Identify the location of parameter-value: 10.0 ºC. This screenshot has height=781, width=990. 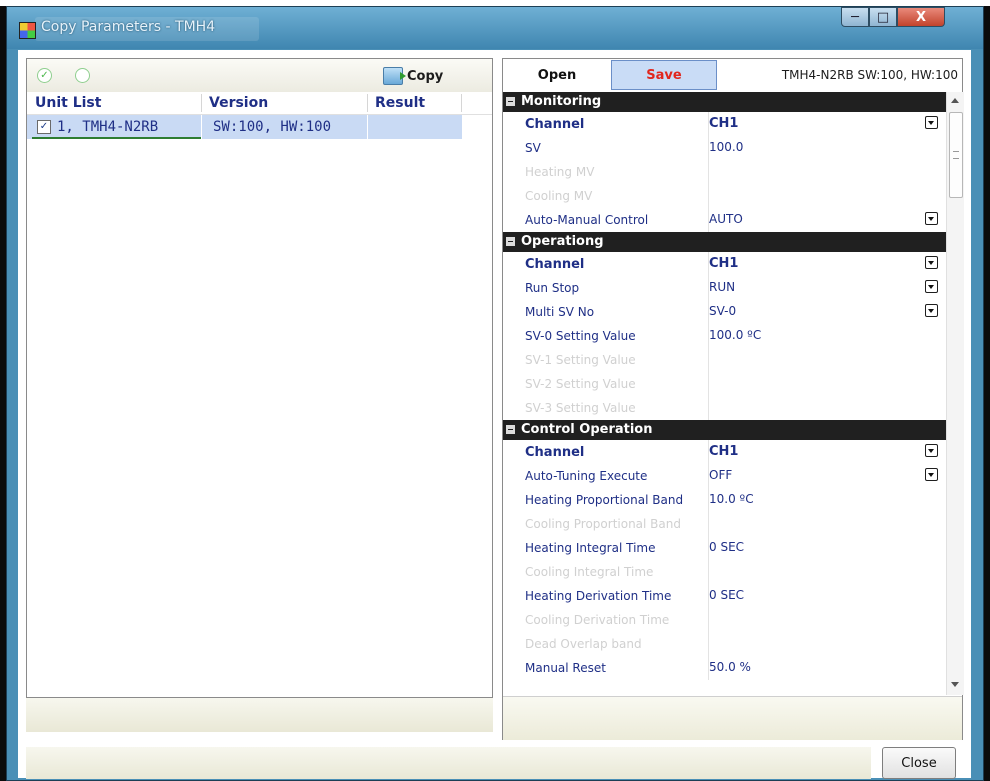
(731, 499).